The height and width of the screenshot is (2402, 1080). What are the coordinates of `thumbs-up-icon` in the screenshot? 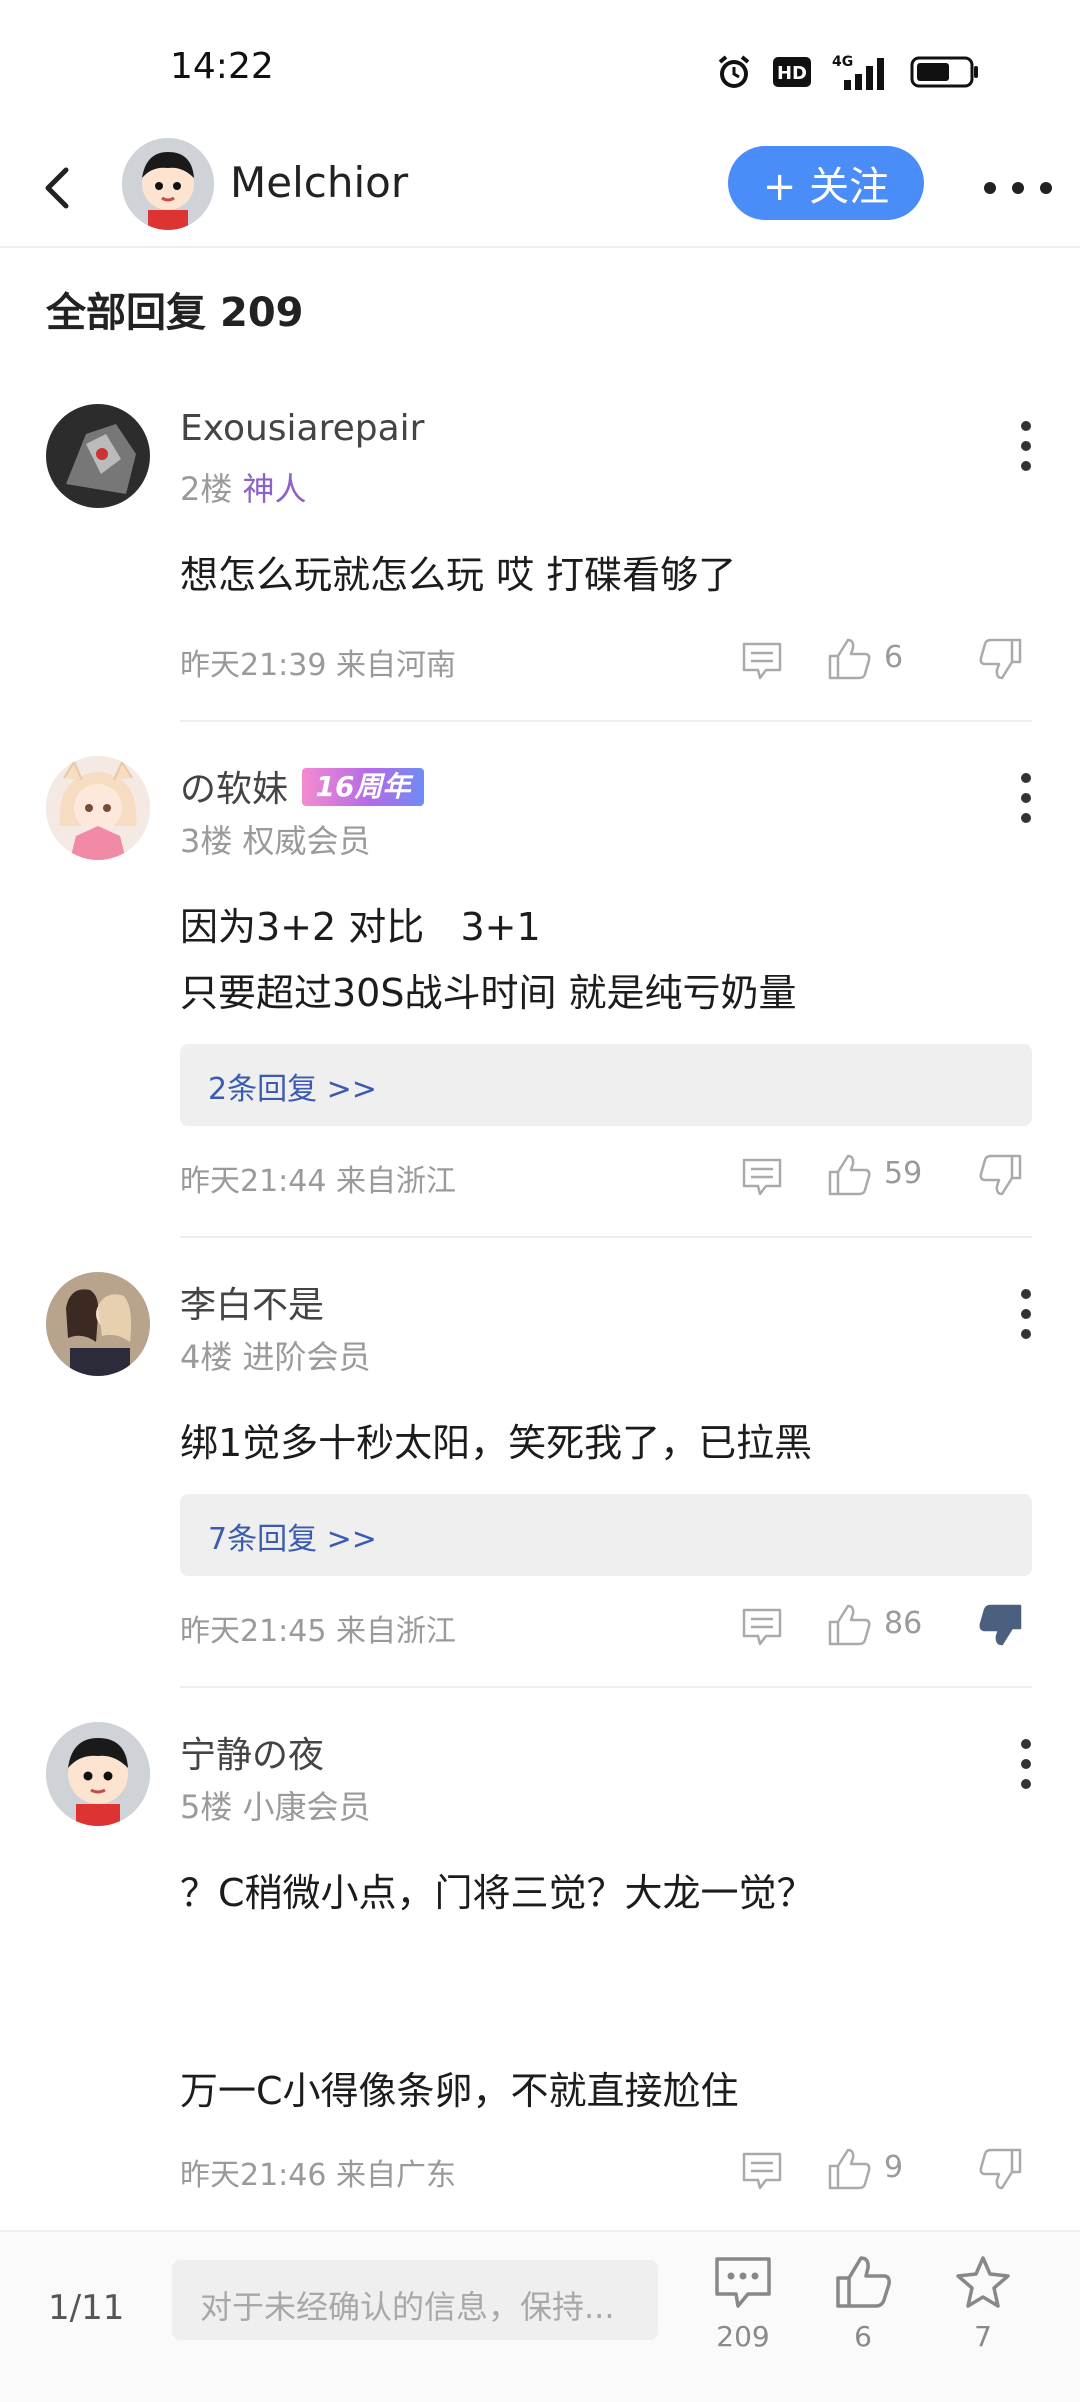 It's located at (863, 2282).